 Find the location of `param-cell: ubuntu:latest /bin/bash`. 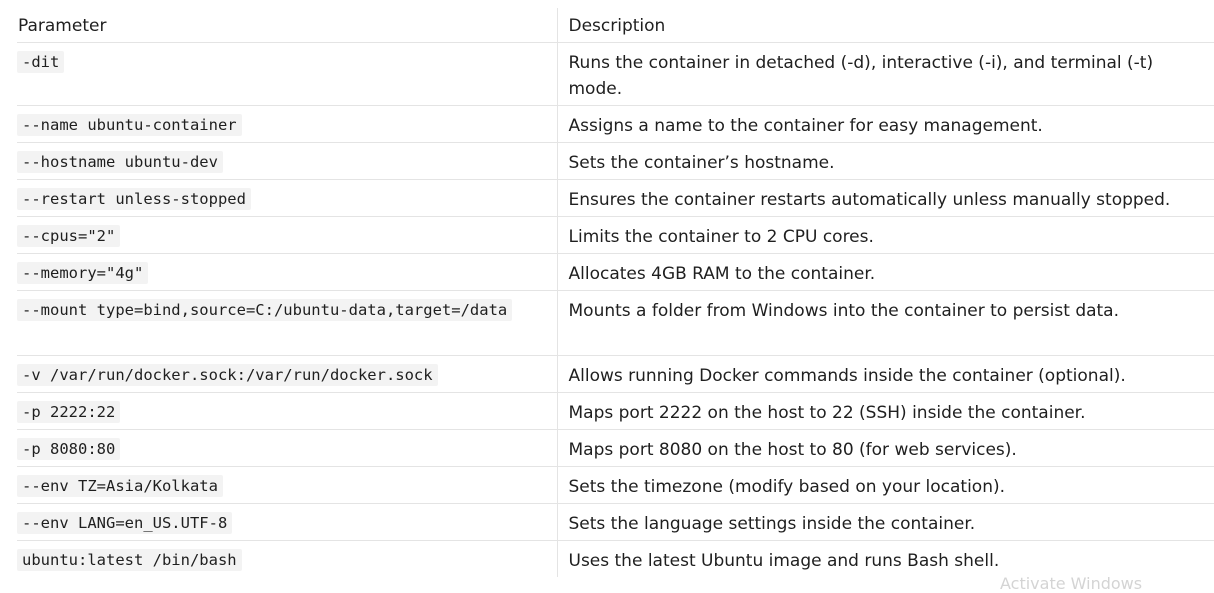

param-cell: ubuntu:latest /bin/bash is located at coordinates (287, 558).